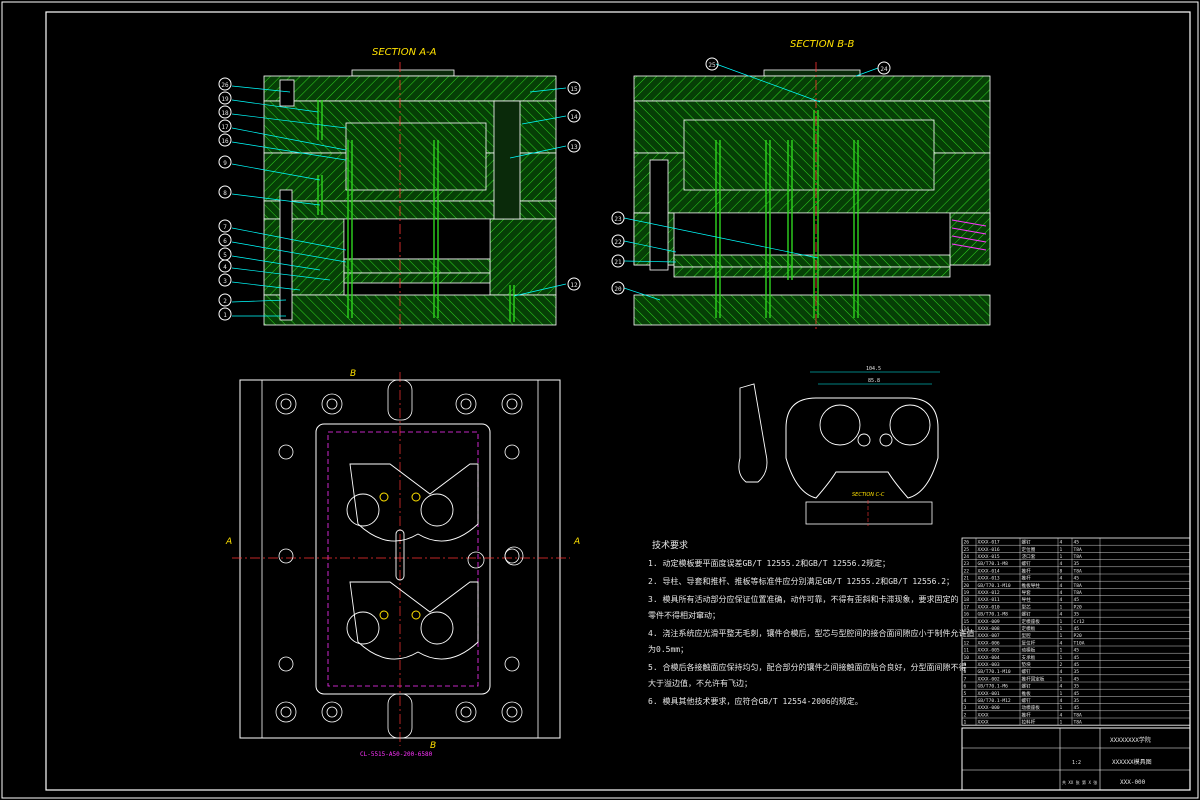 Image resolution: width=1200 pixels, height=800 pixels. I want to click on bom-cell: 推杆固定板, so click(1033, 678).